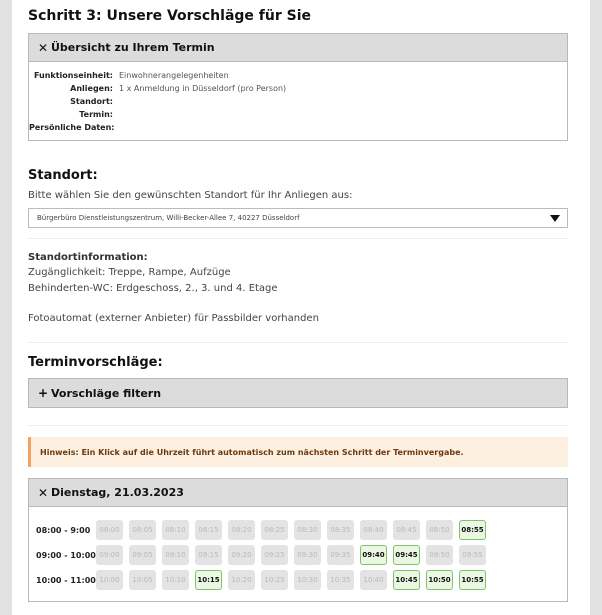 This screenshot has height=615, width=602. I want to click on time-slot-unavailable: 09:15, so click(208, 555).